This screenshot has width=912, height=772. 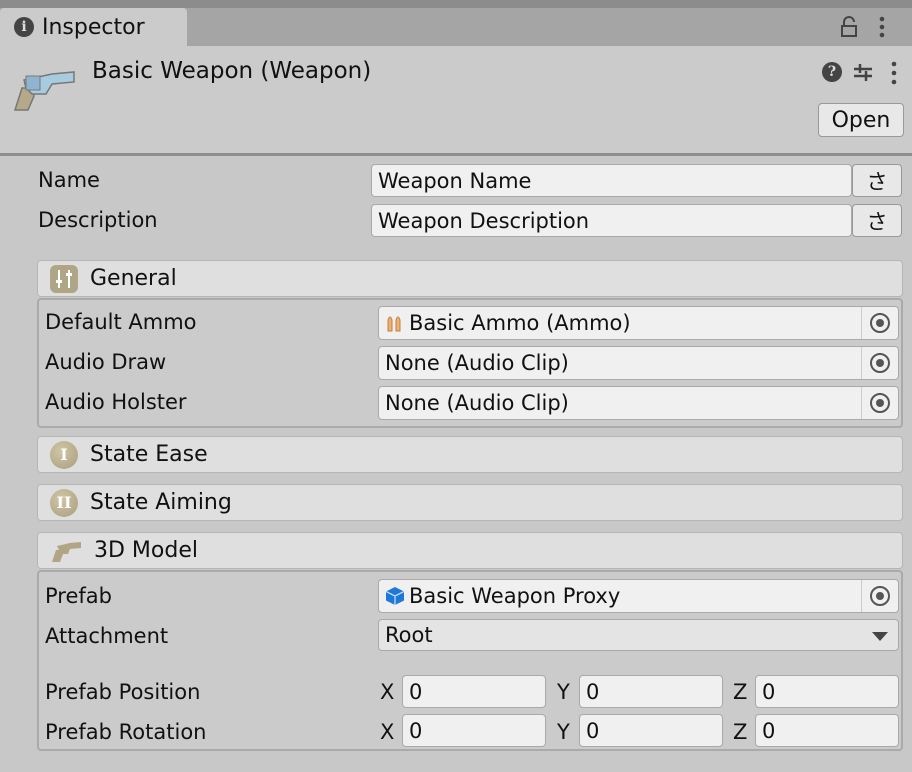 I want to click on preset-icon, so click(x=863, y=72).